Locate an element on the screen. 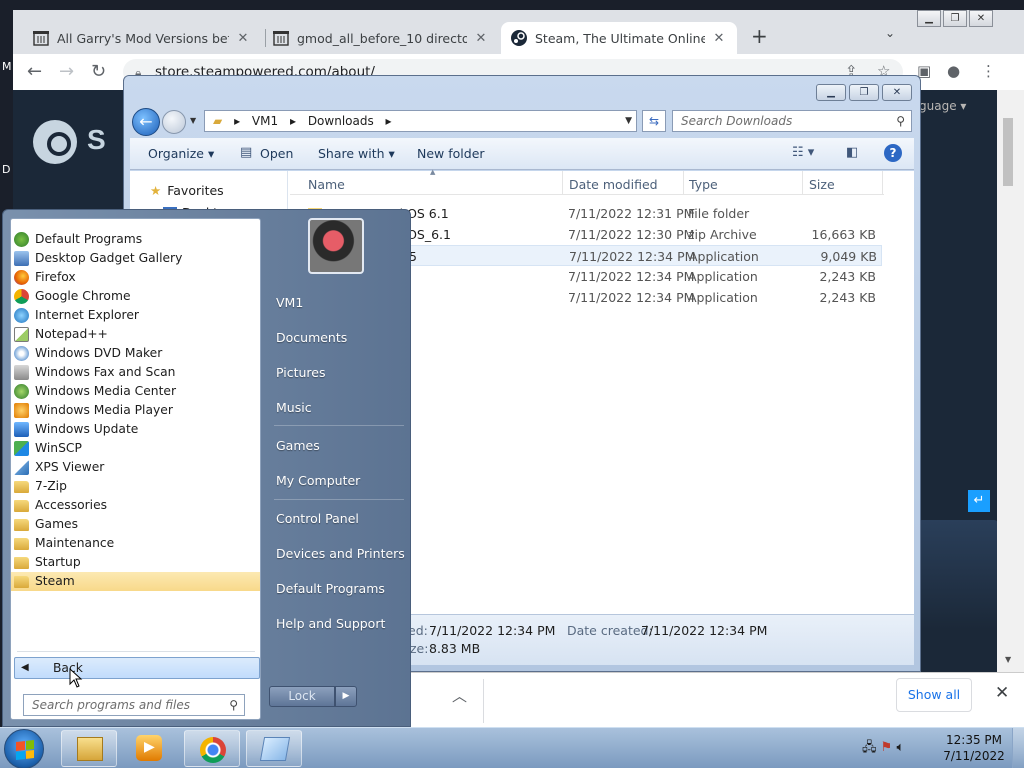  volume-icon: 🔈︎ is located at coordinates (900, 747).